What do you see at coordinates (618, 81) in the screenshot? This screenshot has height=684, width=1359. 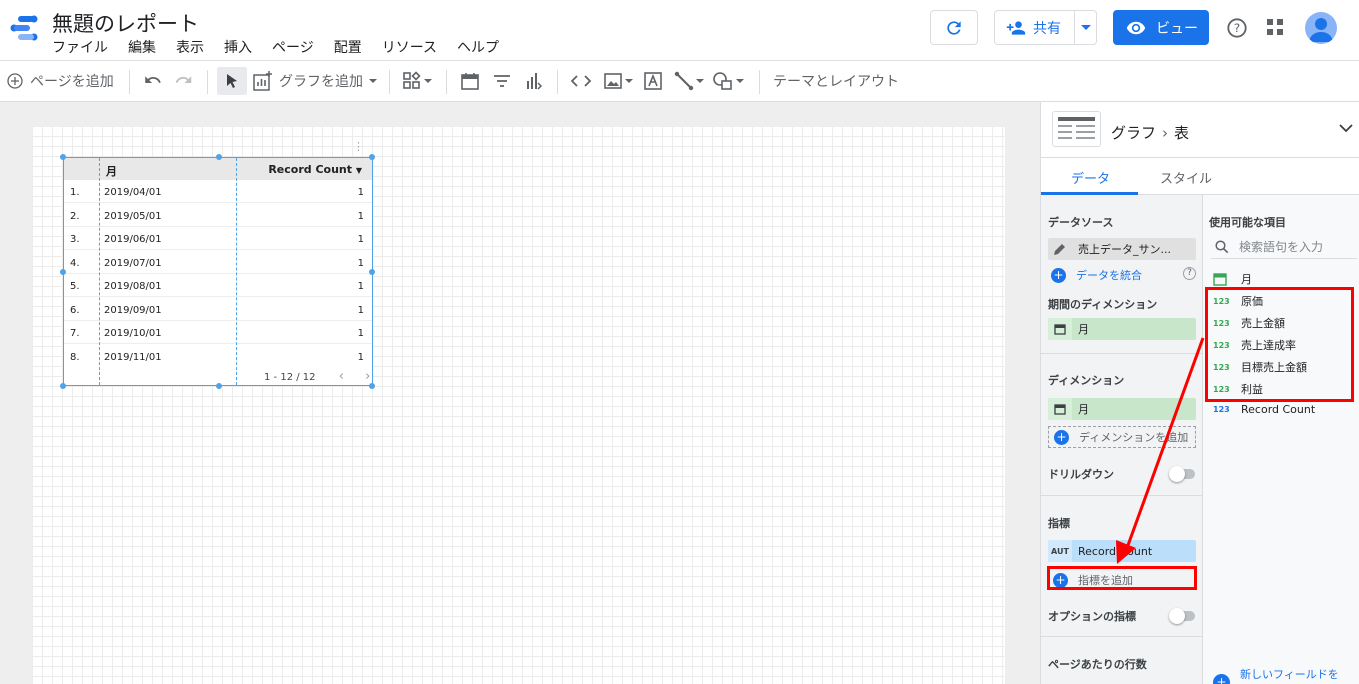 I see `image-button` at bounding box center [618, 81].